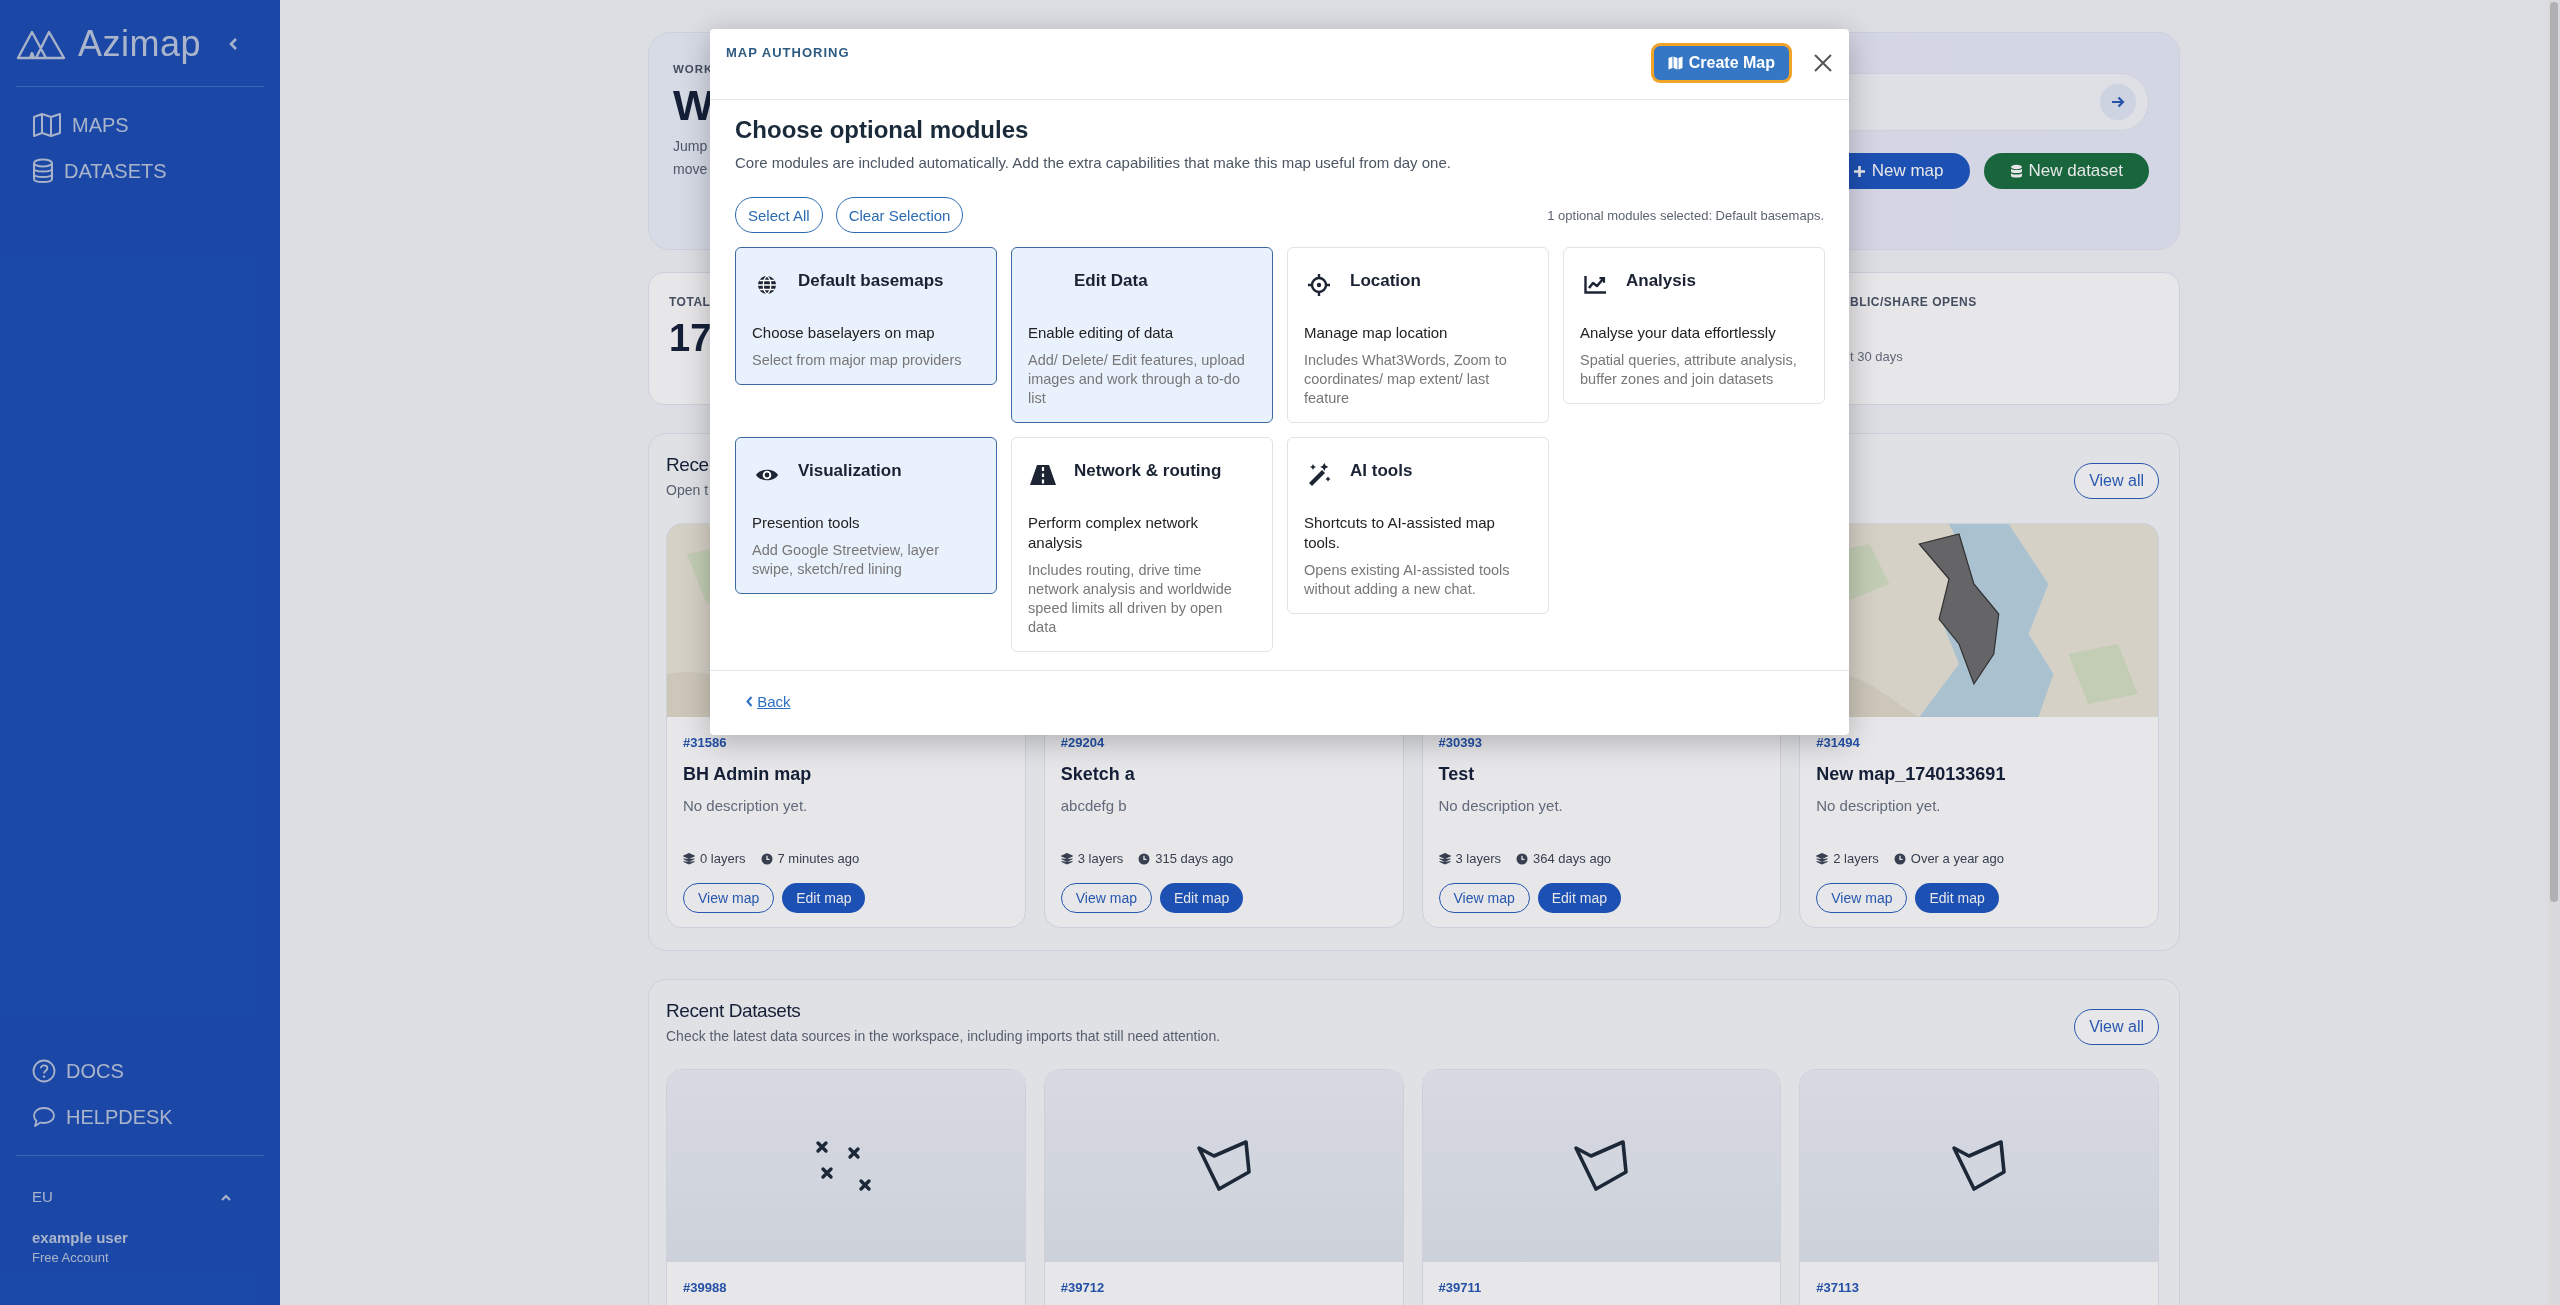 This screenshot has height=1305, width=2560. What do you see at coordinates (687, 490) in the screenshot?
I see `section-subtitle: Open t` at bounding box center [687, 490].